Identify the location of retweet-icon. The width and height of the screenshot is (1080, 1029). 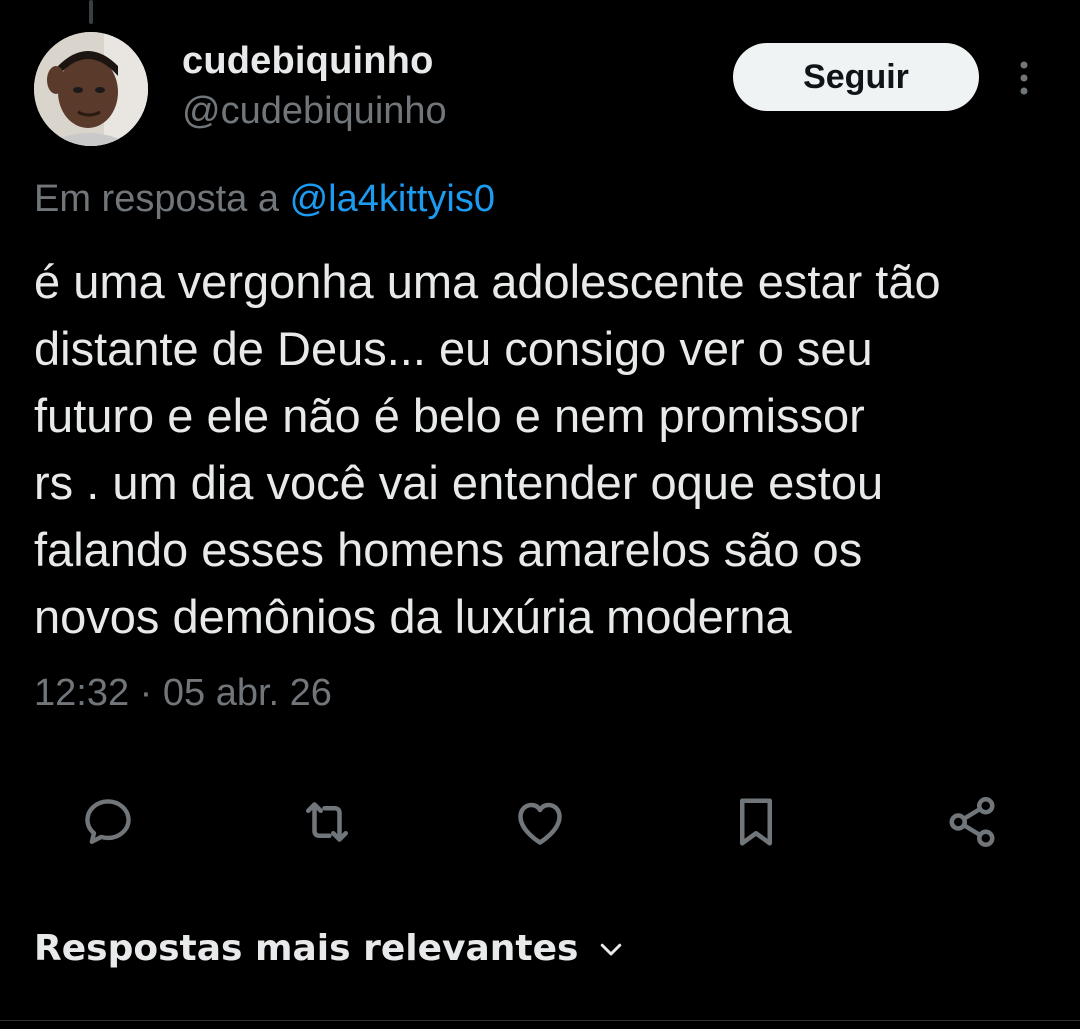
(327, 822).